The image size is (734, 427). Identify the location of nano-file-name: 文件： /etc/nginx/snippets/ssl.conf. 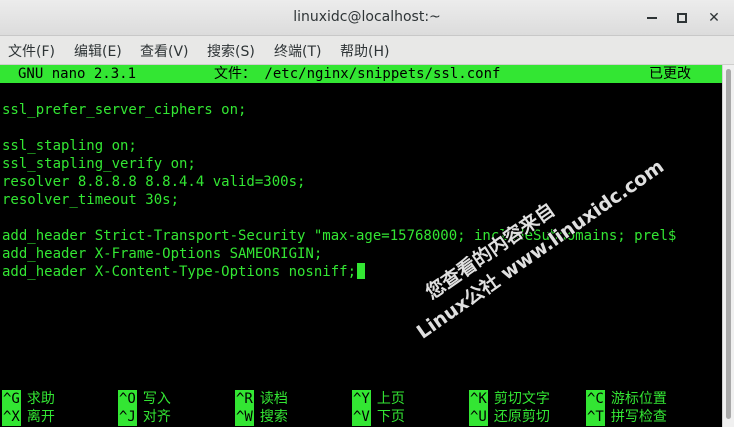
(357, 74).